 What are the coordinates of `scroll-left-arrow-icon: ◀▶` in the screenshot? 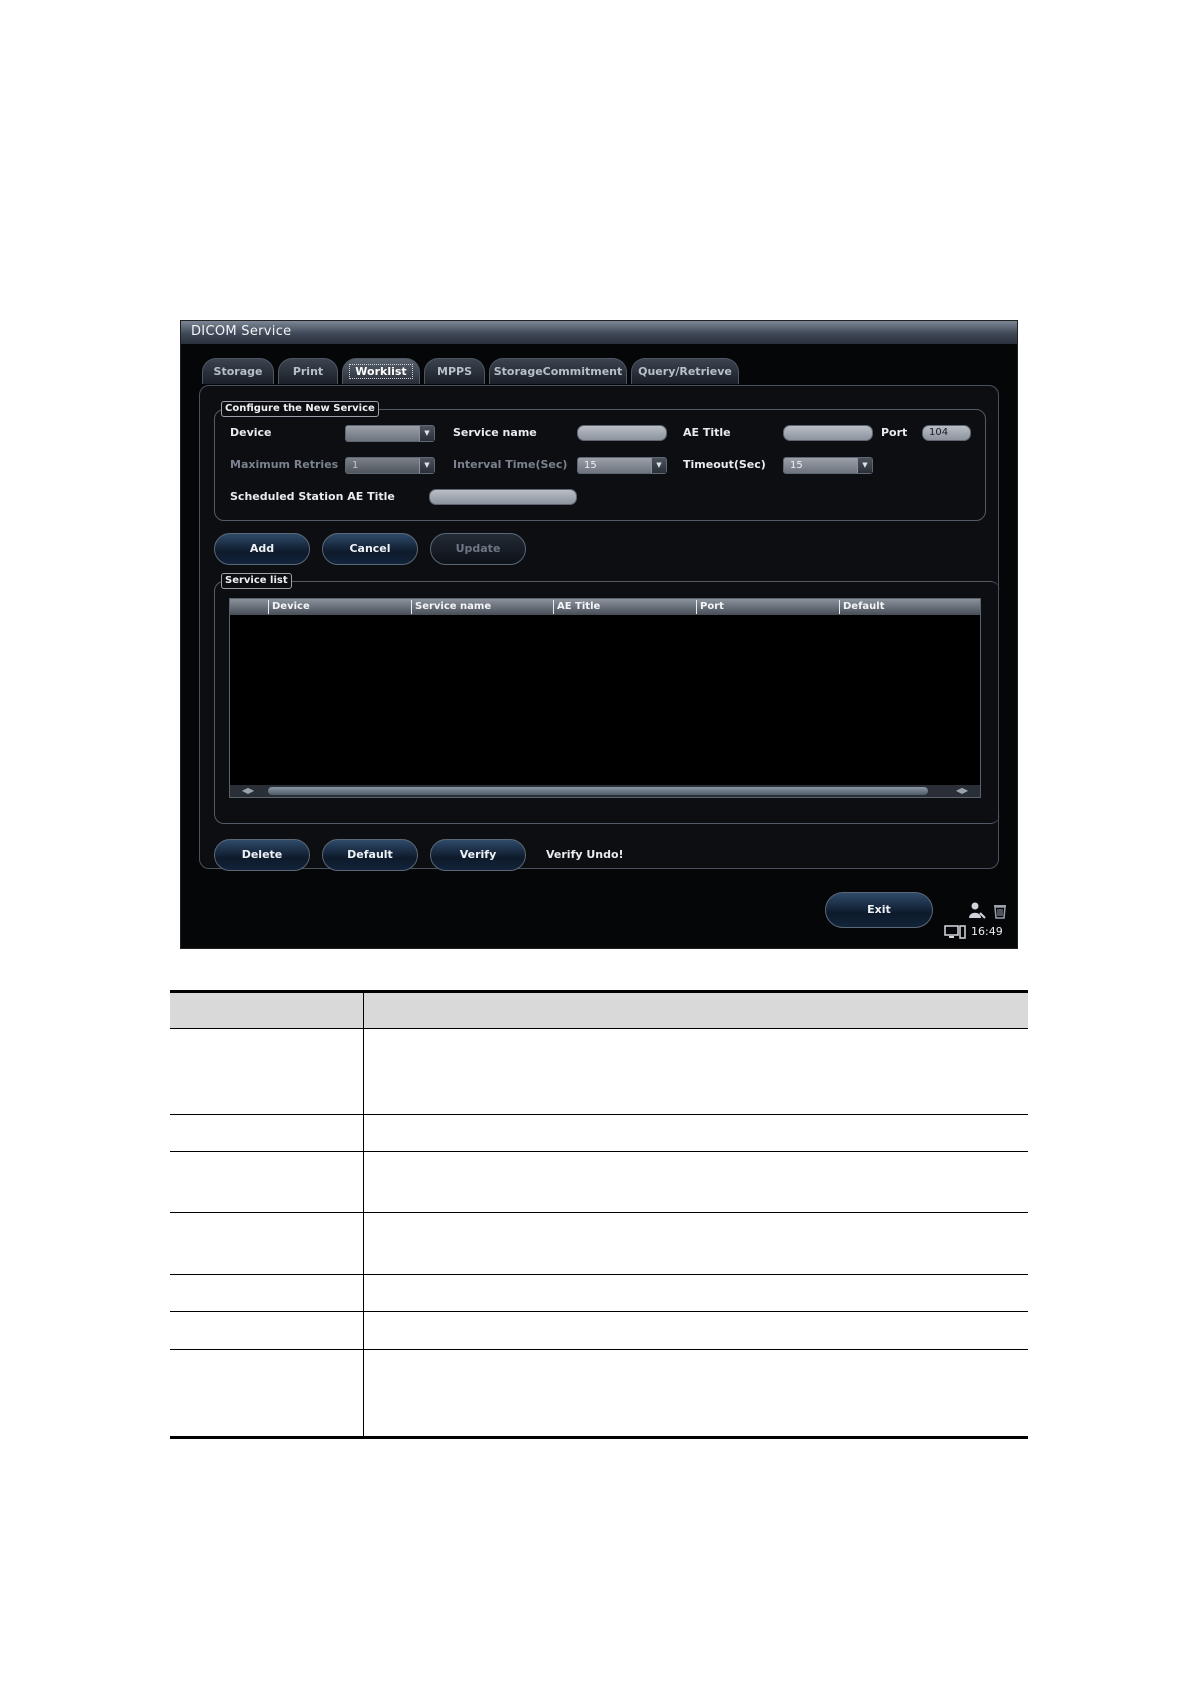 It's located at (248, 791).